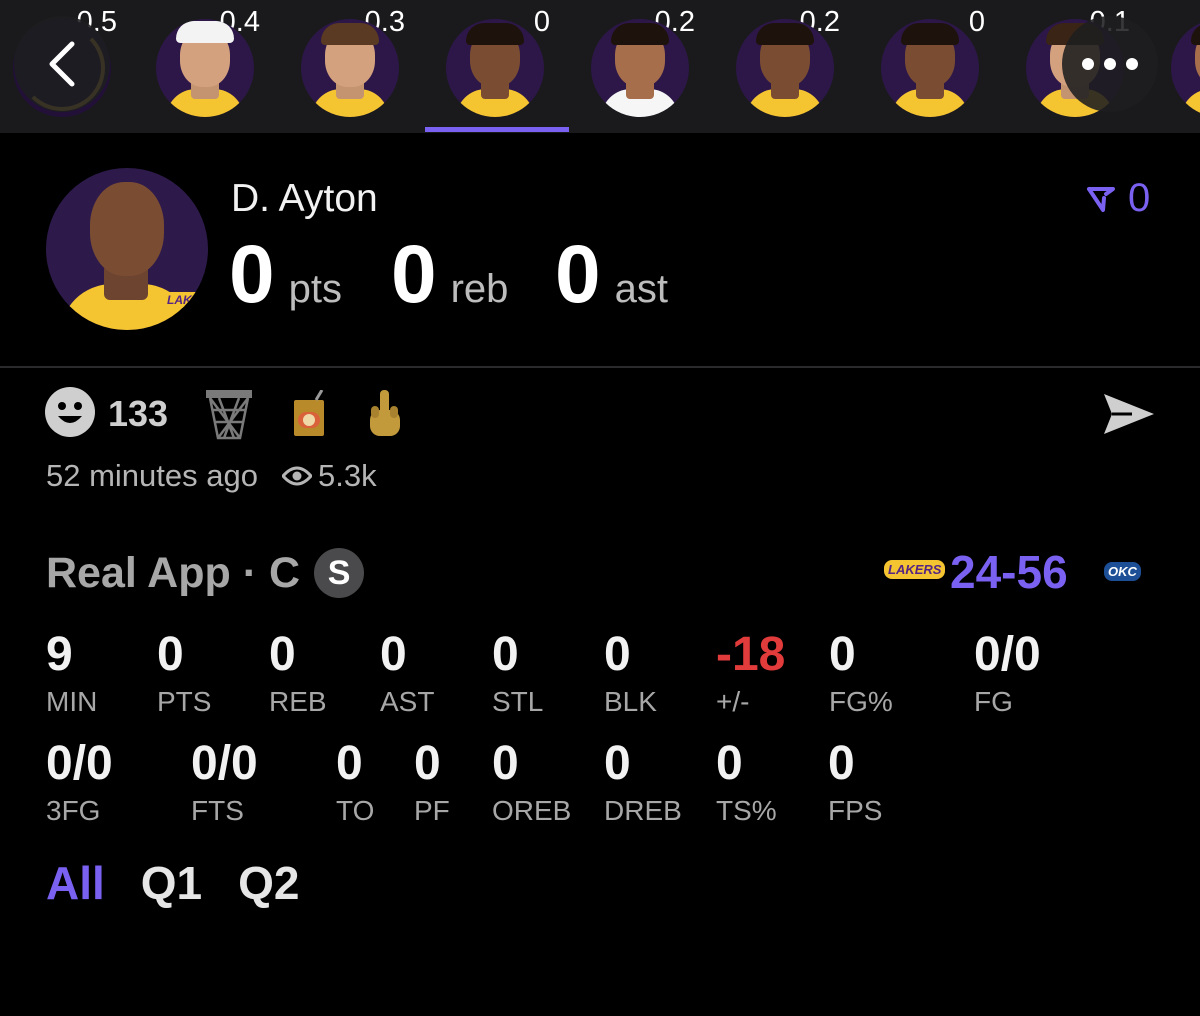 Image resolution: width=1200 pixels, height=1016 pixels. I want to click on stat-3fg: 0/0 3FG, so click(79, 782).